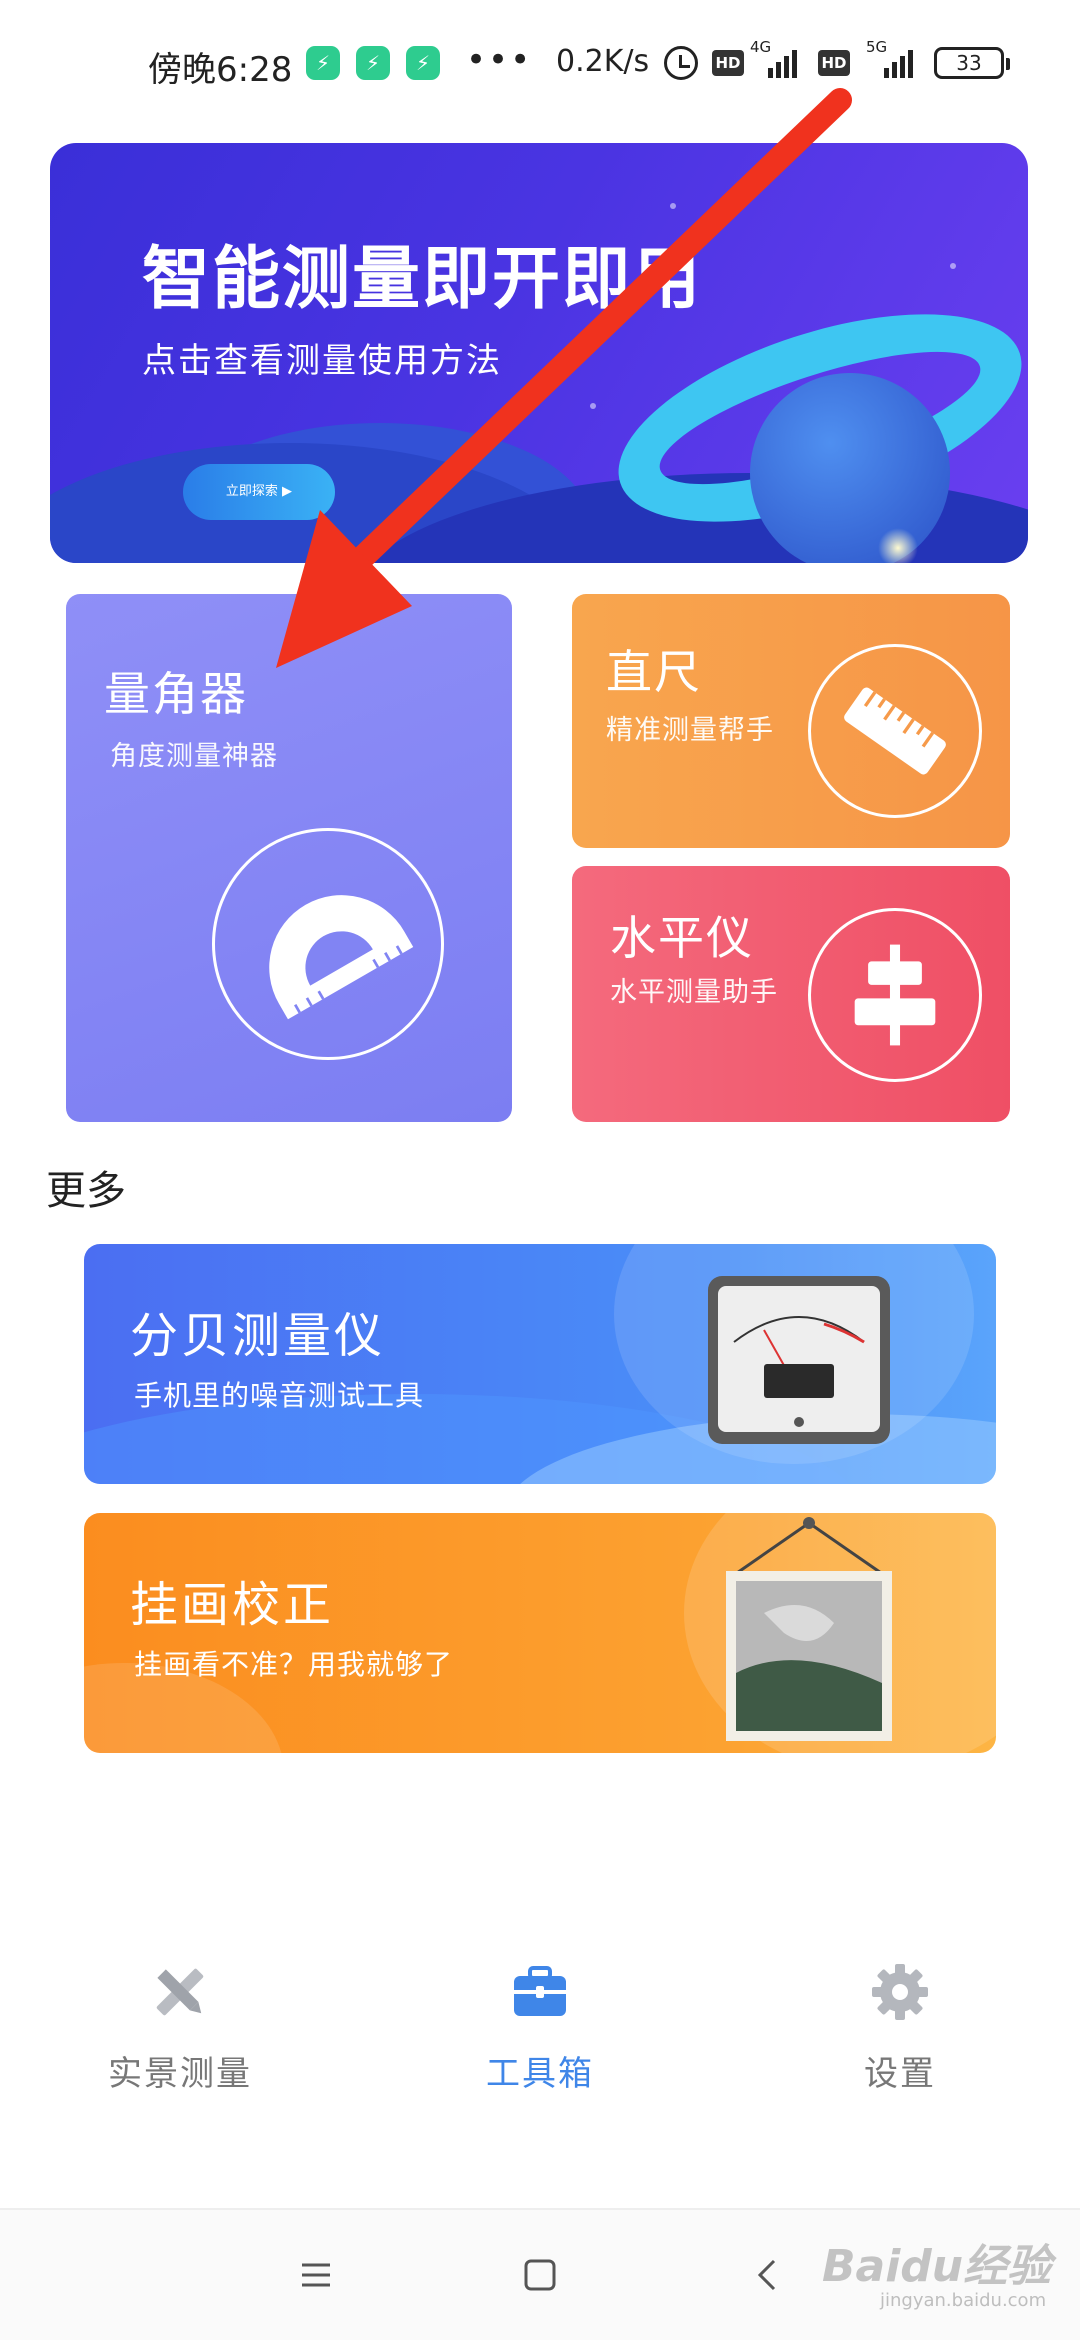 The height and width of the screenshot is (2340, 1080). What do you see at coordinates (540, 1991) in the screenshot?
I see `toolbox-icon` at bounding box center [540, 1991].